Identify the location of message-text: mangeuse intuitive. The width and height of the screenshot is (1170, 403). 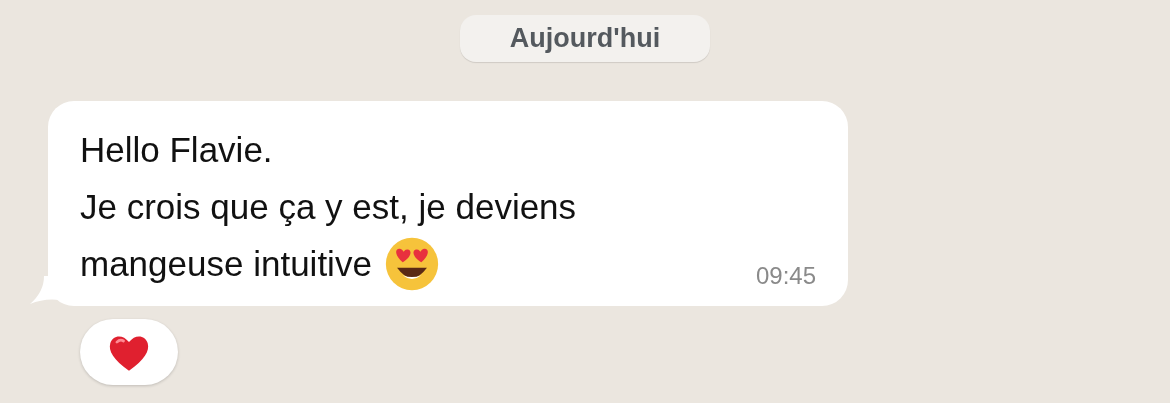
(226, 263).